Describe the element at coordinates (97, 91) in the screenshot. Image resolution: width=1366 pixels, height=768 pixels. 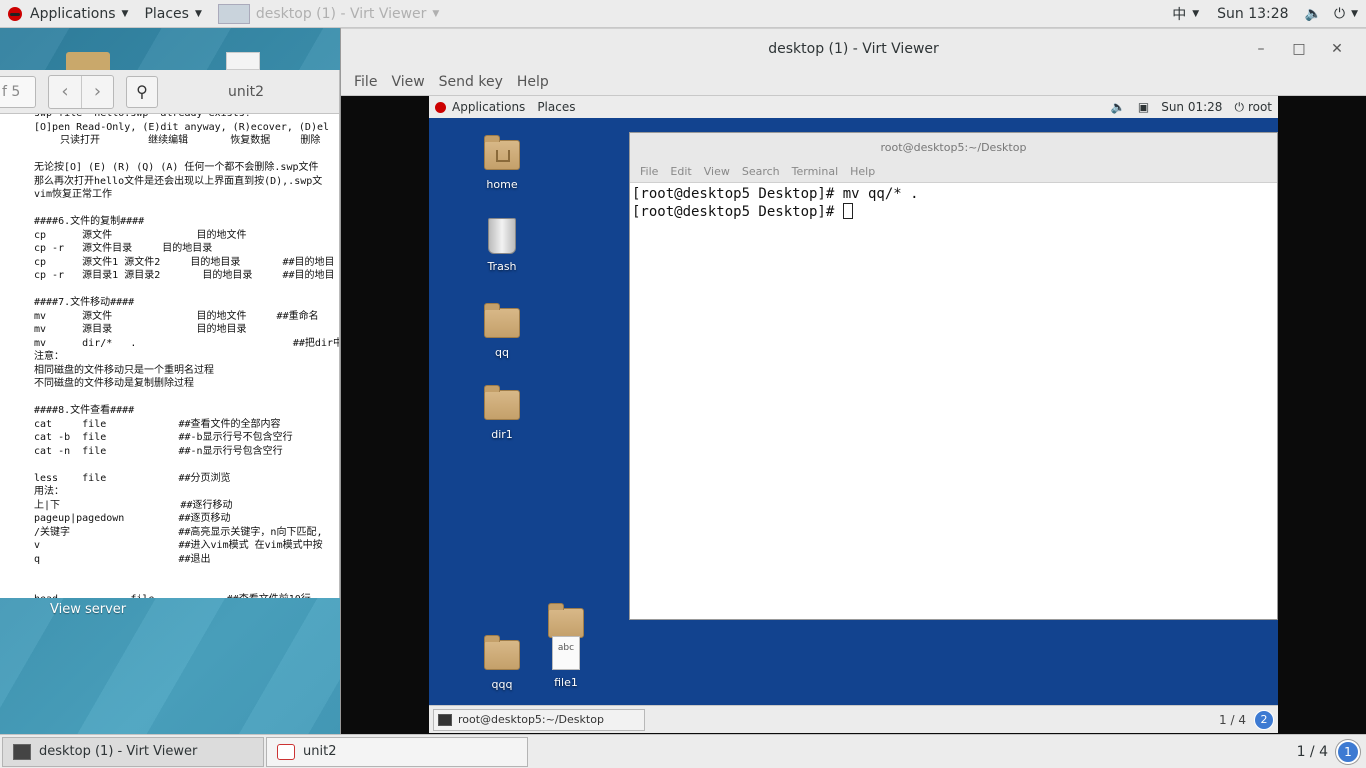
I see `next-page-button: ›` at that location.